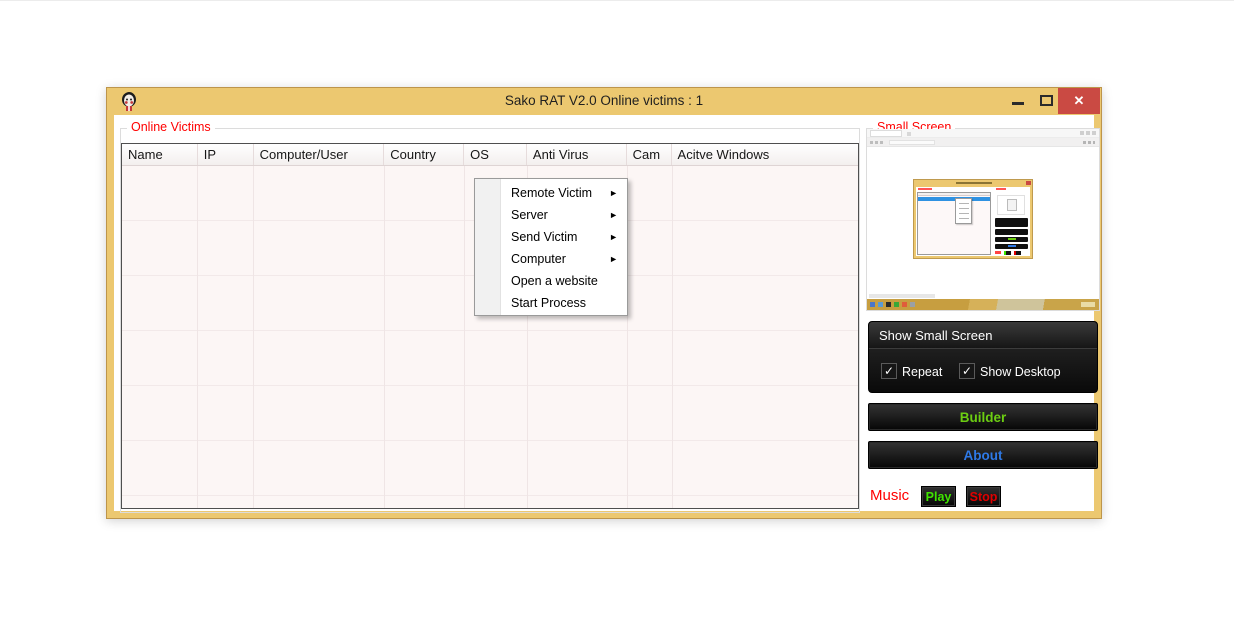 The height and width of the screenshot is (626, 1234). Describe the element at coordinates (983, 142) in the screenshot. I see `preview-browser-toolbar` at that location.